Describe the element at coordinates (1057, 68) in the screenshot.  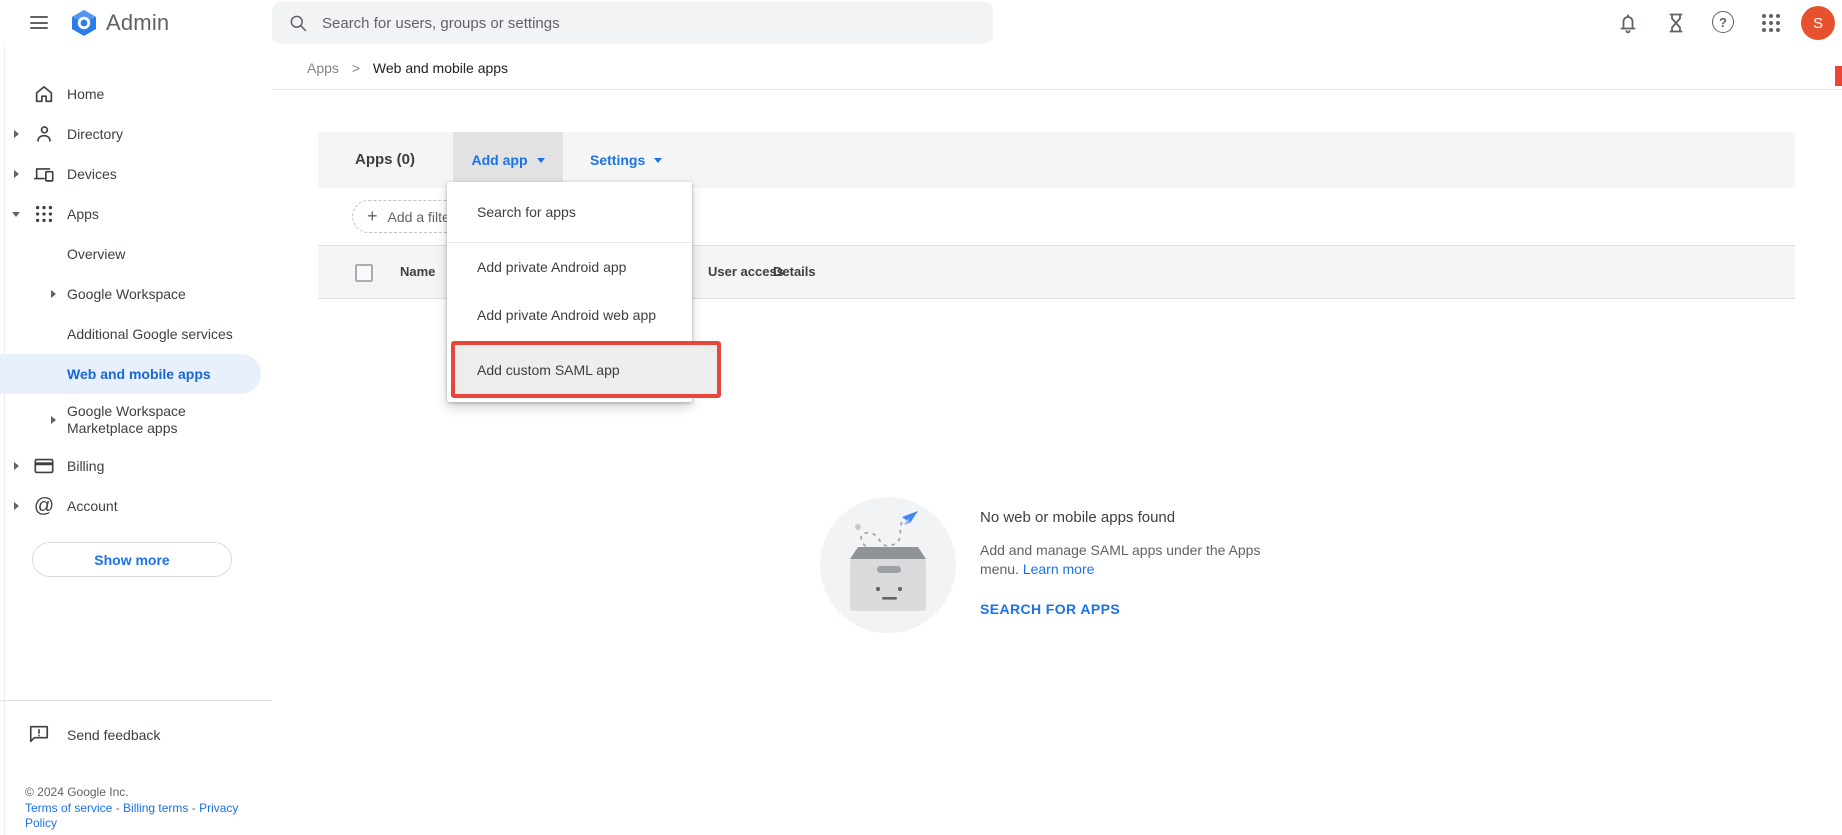
I see `breadcrumb: Apps > Web and mobile apps` at that location.